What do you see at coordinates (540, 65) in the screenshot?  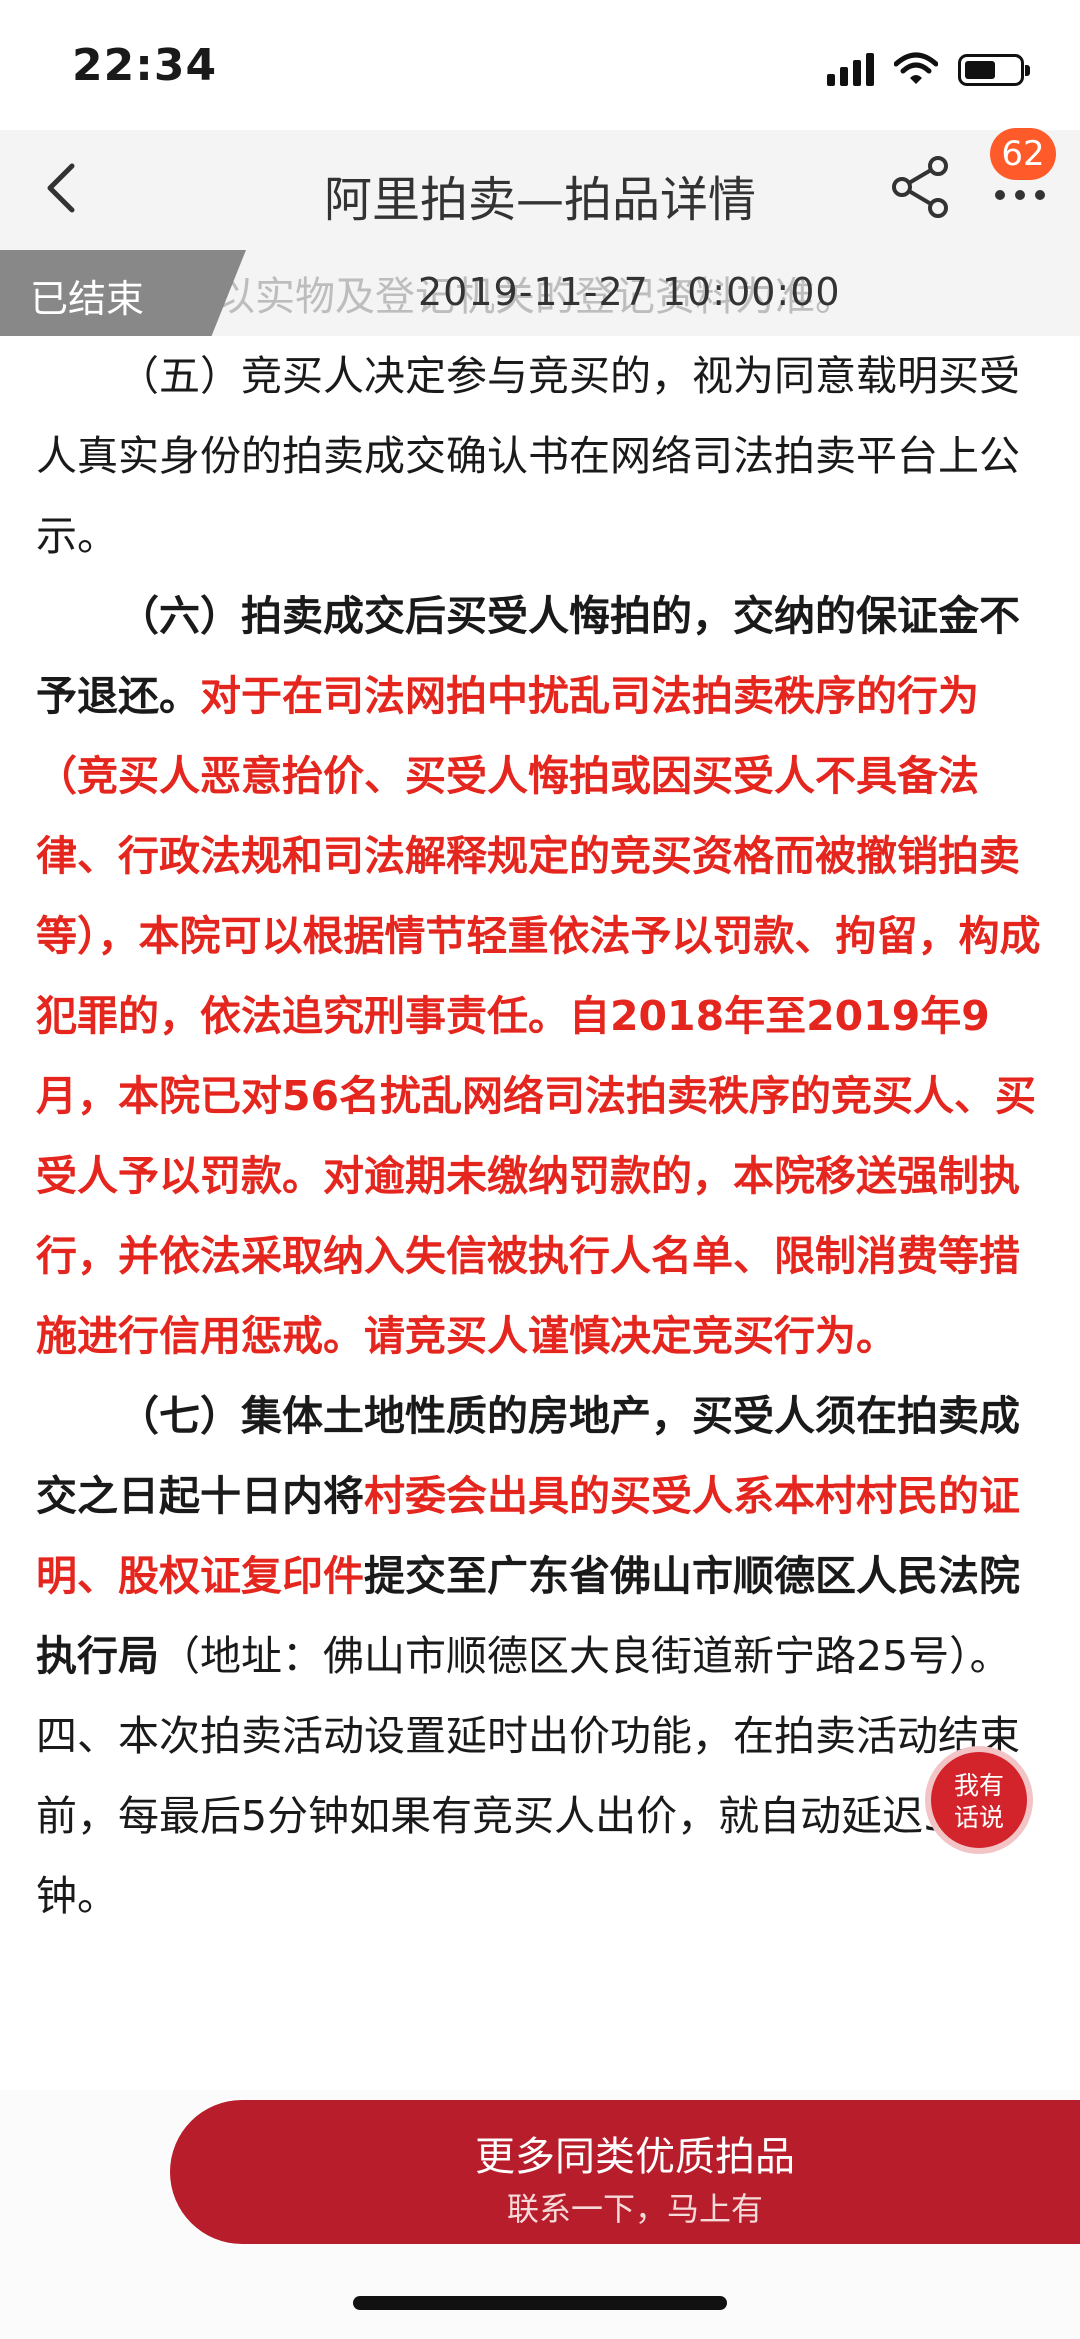 I see `status-bar: 22:34` at bounding box center [540, 65].